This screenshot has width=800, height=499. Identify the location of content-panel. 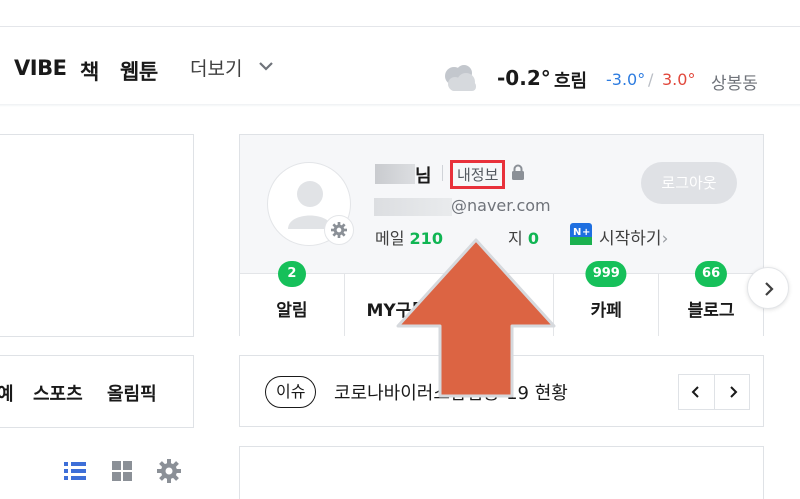
(501, 472).